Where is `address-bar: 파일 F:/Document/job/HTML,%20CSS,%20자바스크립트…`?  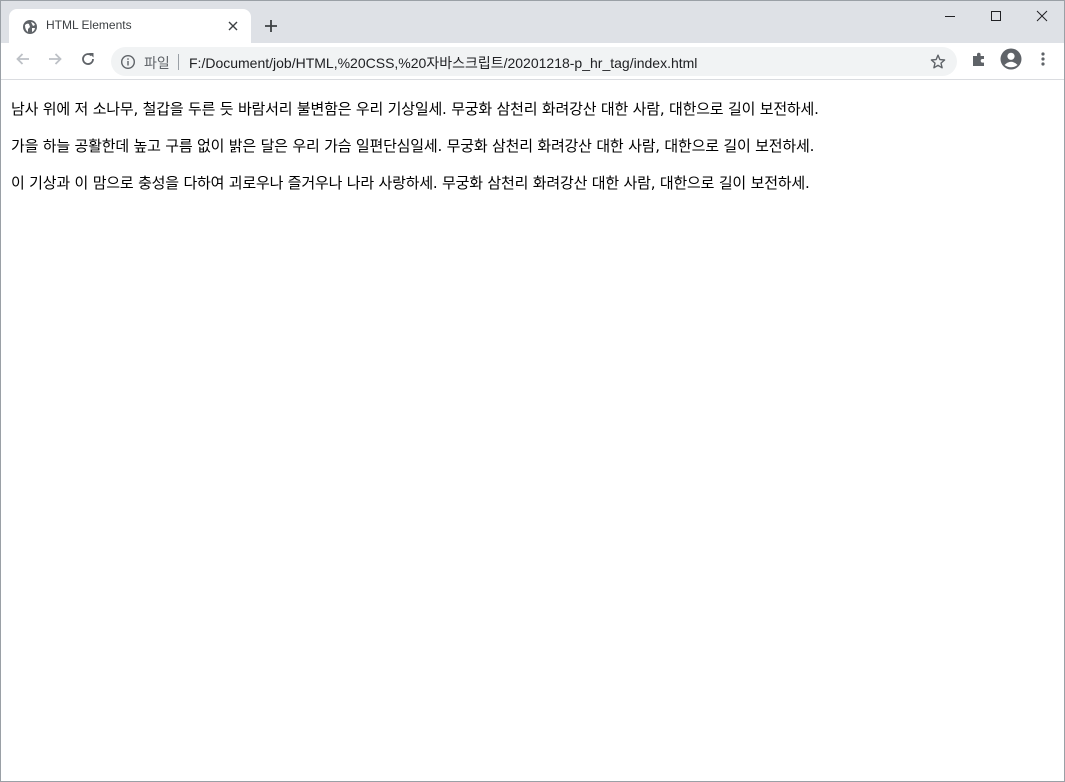 address-bar: 파일 F:/Document/job/HTML,%20CSS,%20자바스크립트… is located at coordinates (534, 61).